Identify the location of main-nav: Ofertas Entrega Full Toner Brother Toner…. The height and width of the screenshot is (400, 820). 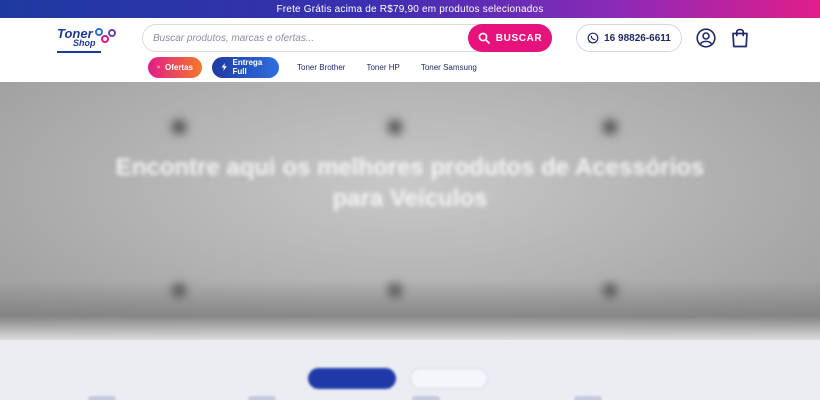
(319, 67).